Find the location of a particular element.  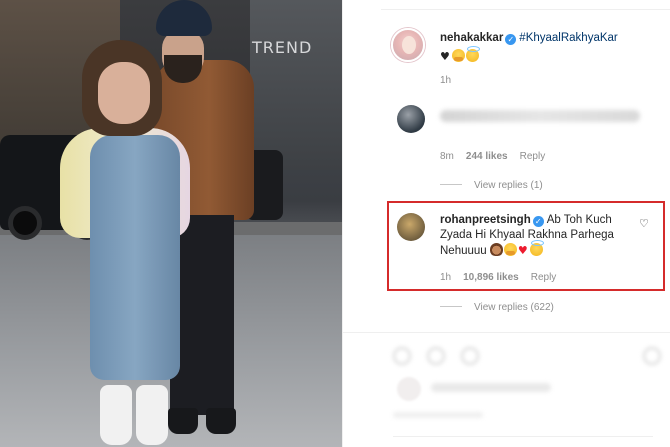

like-heart-icon: ♡ is located at coordinates (644, 223).